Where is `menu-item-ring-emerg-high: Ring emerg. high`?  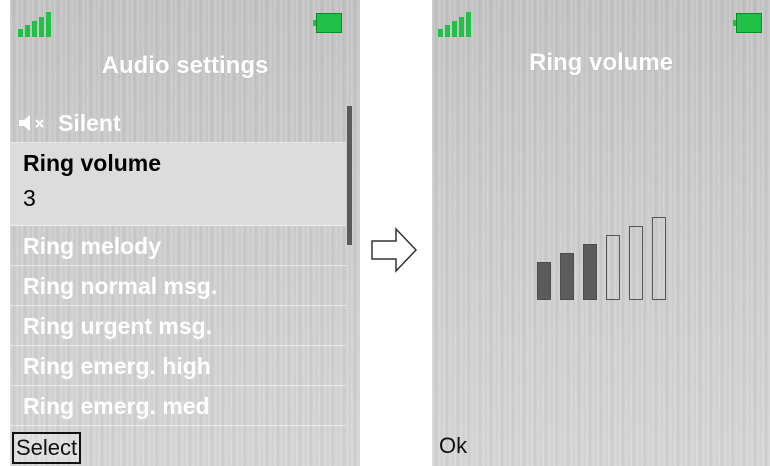 menu-item-ring-emerg-high: Ring emerg. high is located at coordinates (178, 366).